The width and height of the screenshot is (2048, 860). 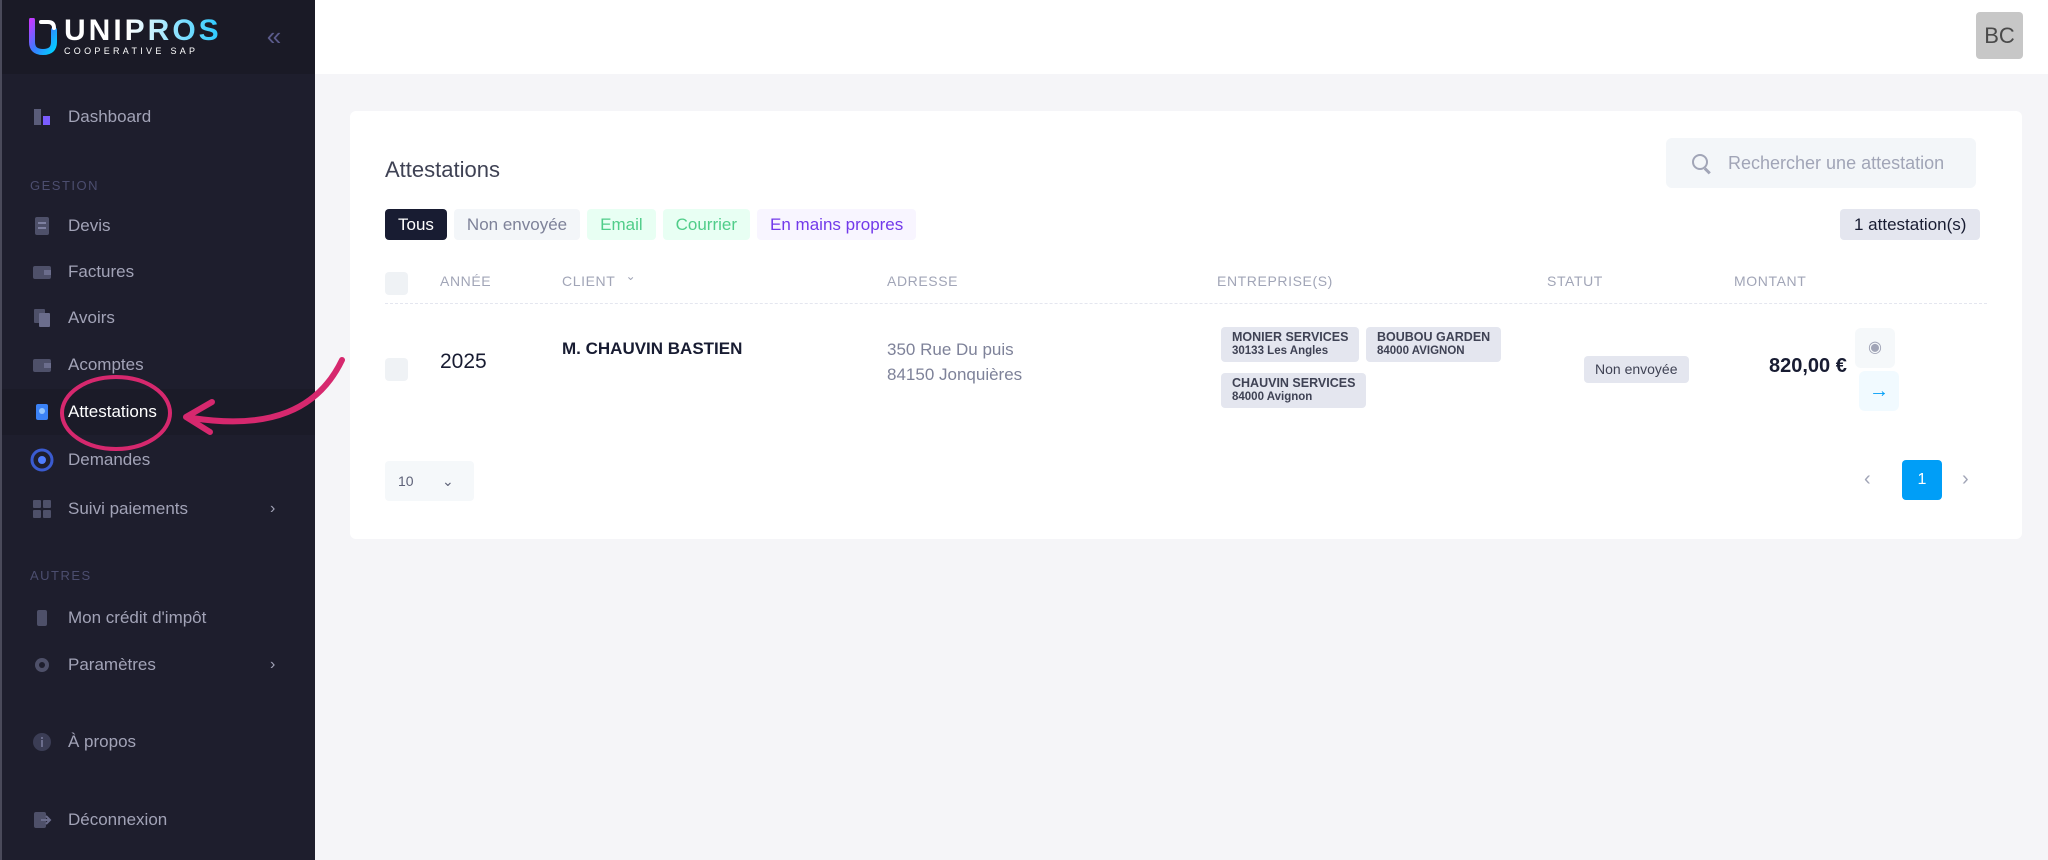 What do you see at coordinates (922, 281) in the screenshot?
I see `column-header-adresse: ADRESSE` at bounding box center [922, 281].